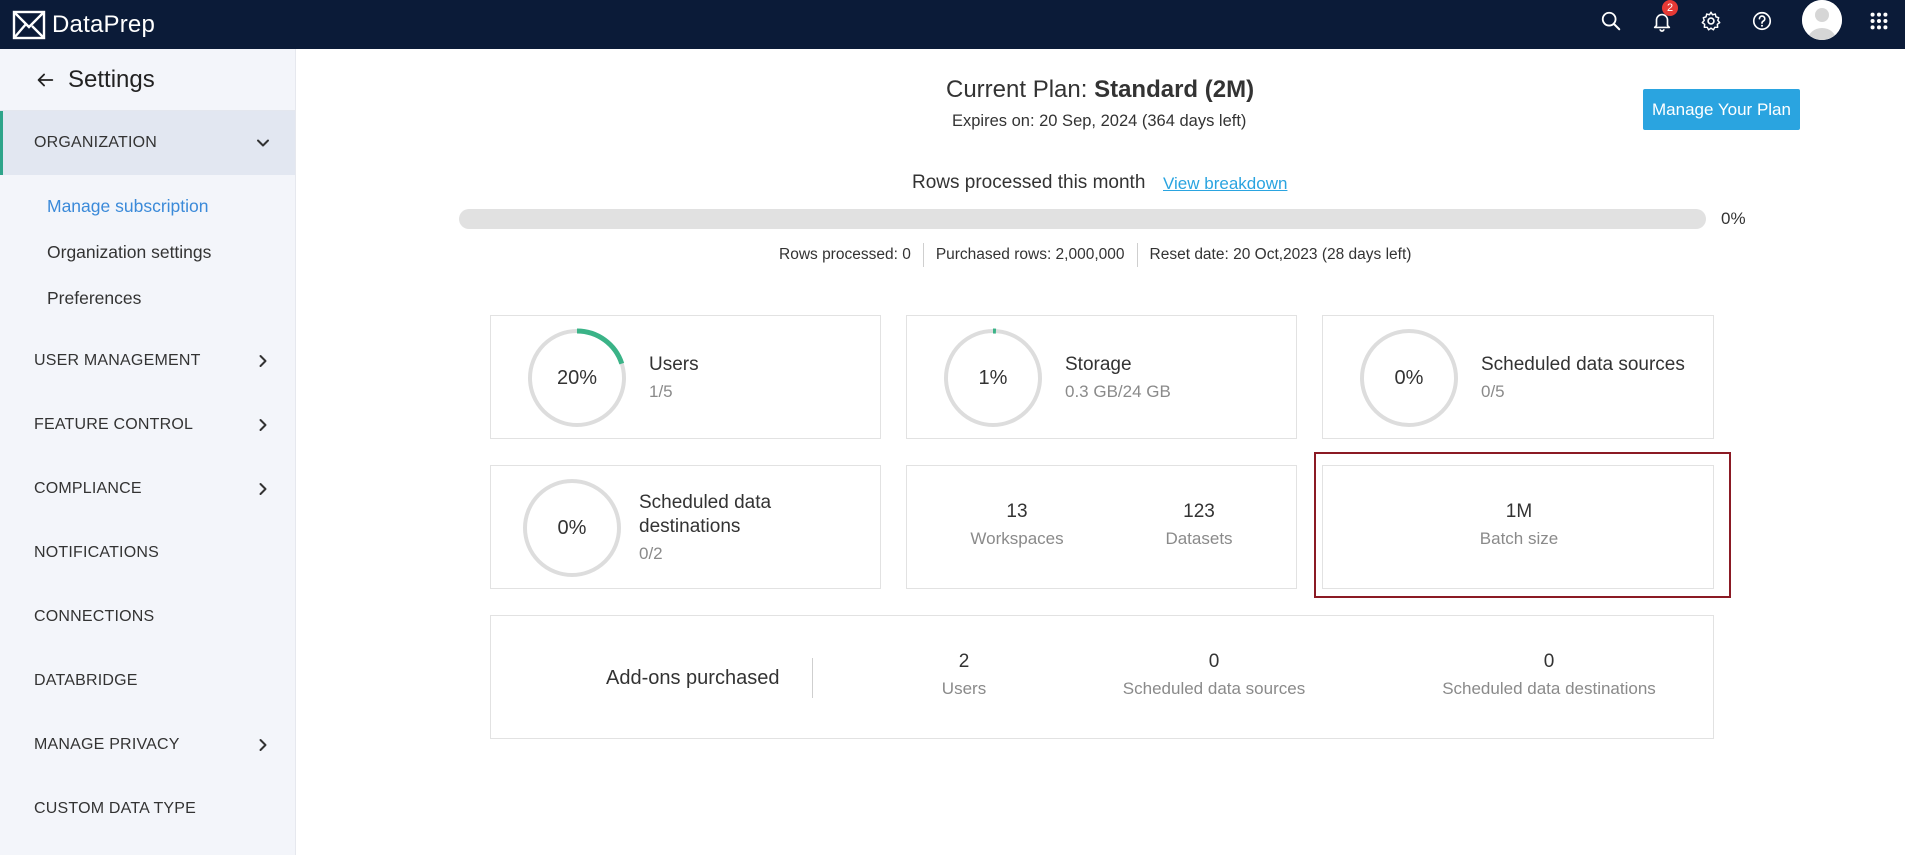 This screenshot has height=855, width=1905. What do you see at coordinates (705, 502) in the screenshot?
I see `scheduled-destinations-title-line1: Scheduled data` at bounding box center [705, 502].